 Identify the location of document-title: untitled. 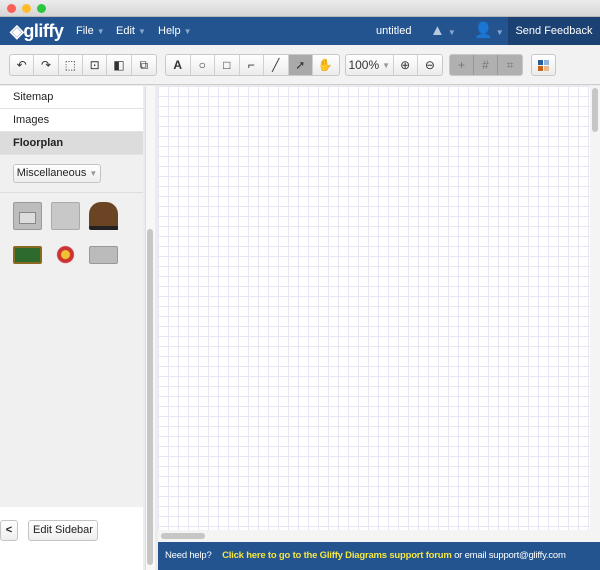
(393, 31).